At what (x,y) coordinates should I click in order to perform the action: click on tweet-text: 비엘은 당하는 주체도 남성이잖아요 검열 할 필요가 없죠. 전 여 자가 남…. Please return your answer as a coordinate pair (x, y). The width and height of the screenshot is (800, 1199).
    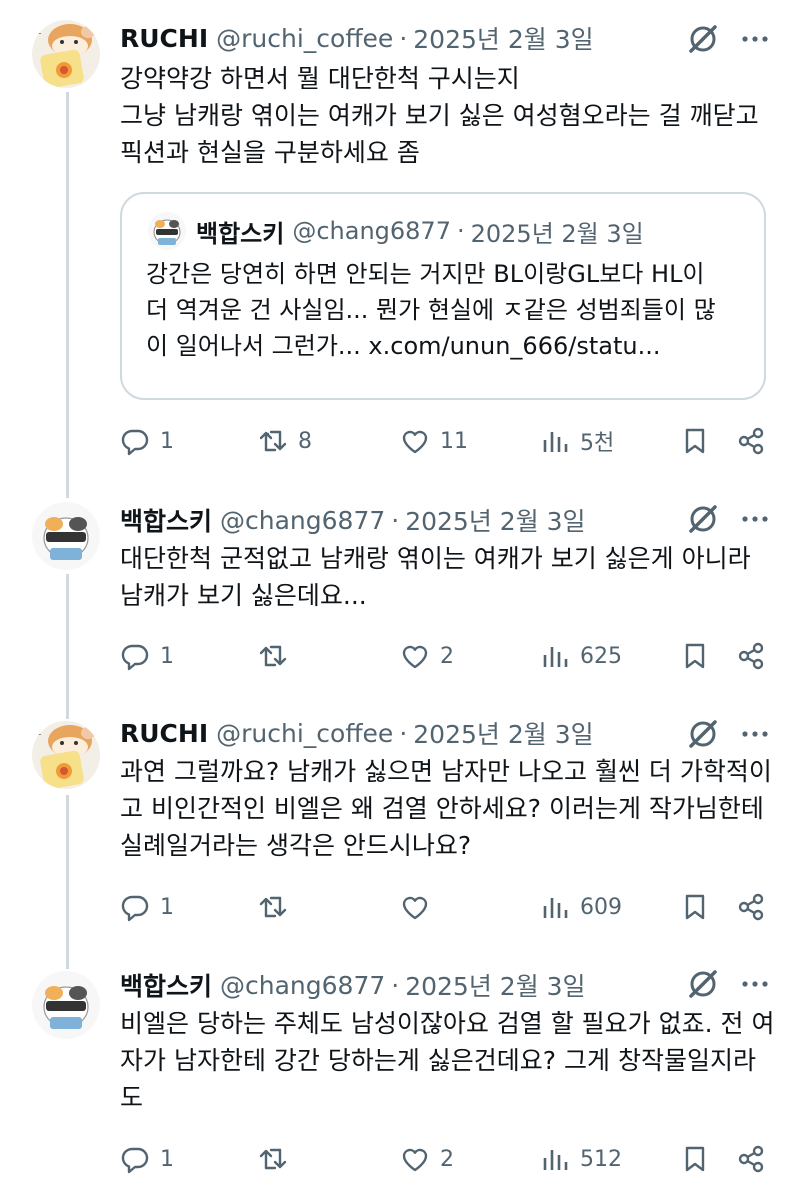
    Looking at the image, I should click on (447, 1060).